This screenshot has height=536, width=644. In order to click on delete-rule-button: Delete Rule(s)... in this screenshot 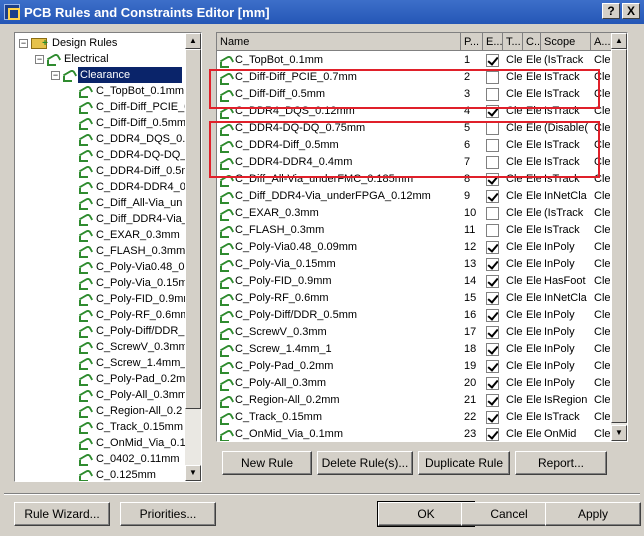, I will do `click(365, 463)`.